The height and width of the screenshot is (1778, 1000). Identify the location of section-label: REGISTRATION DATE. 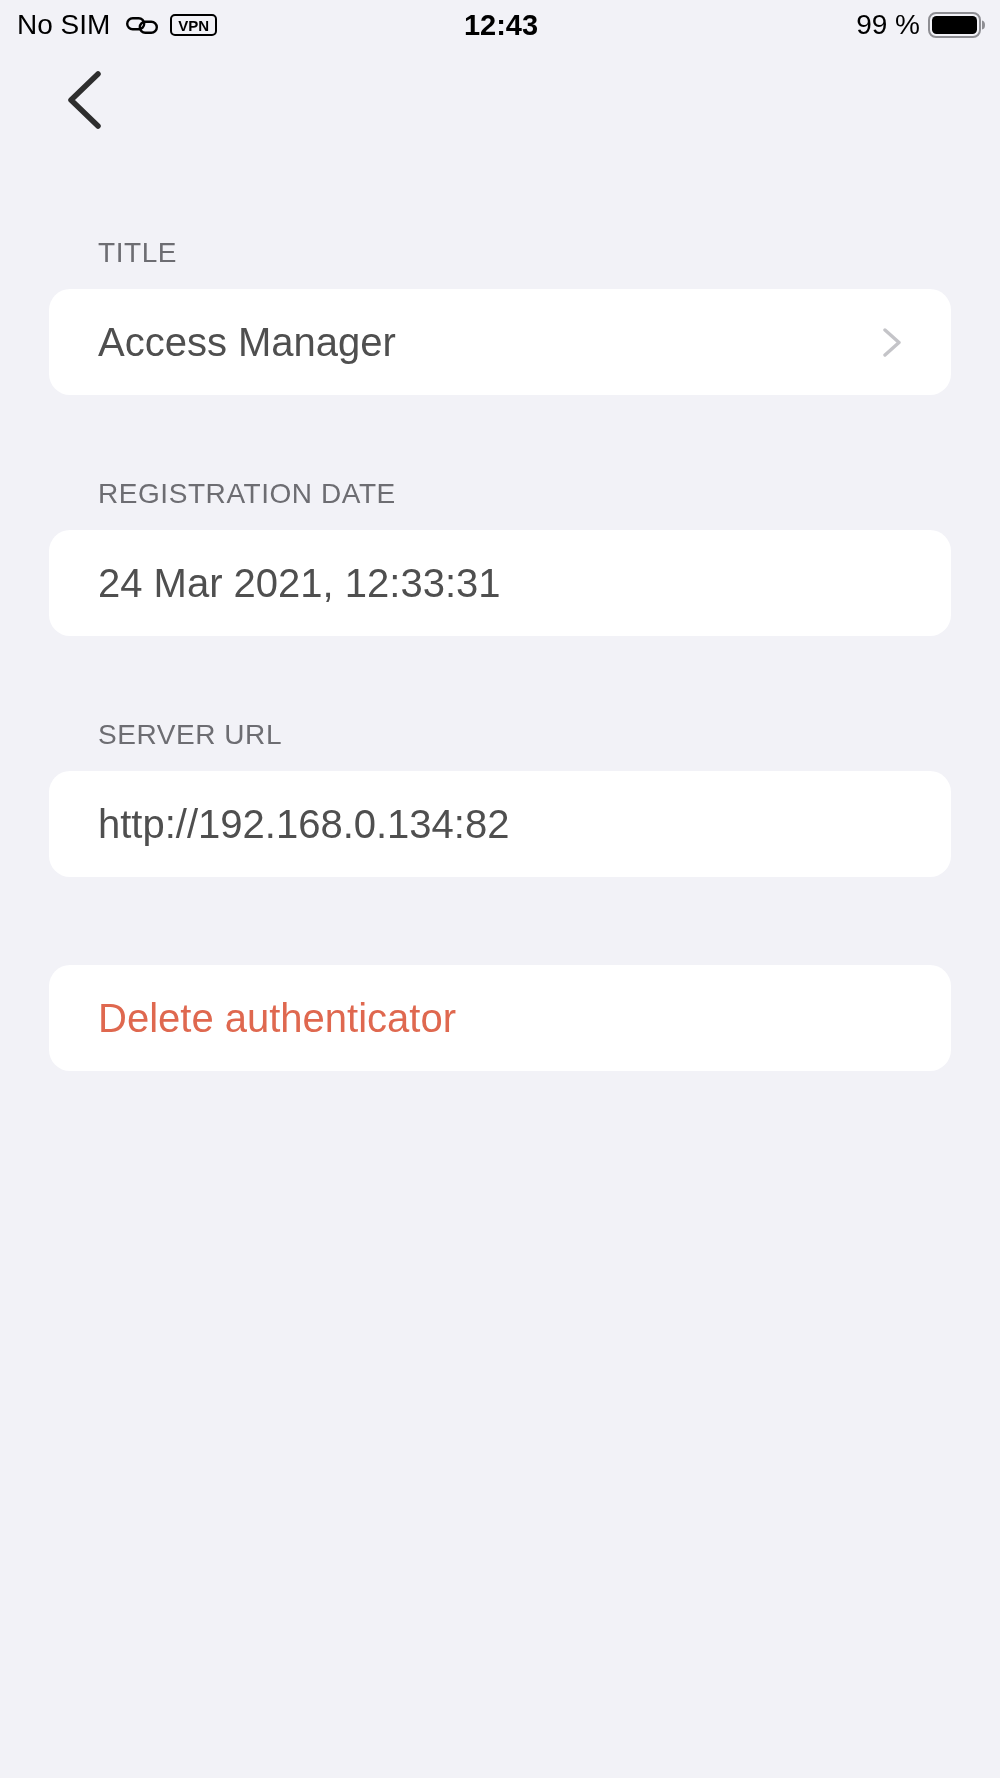
(247, 493).